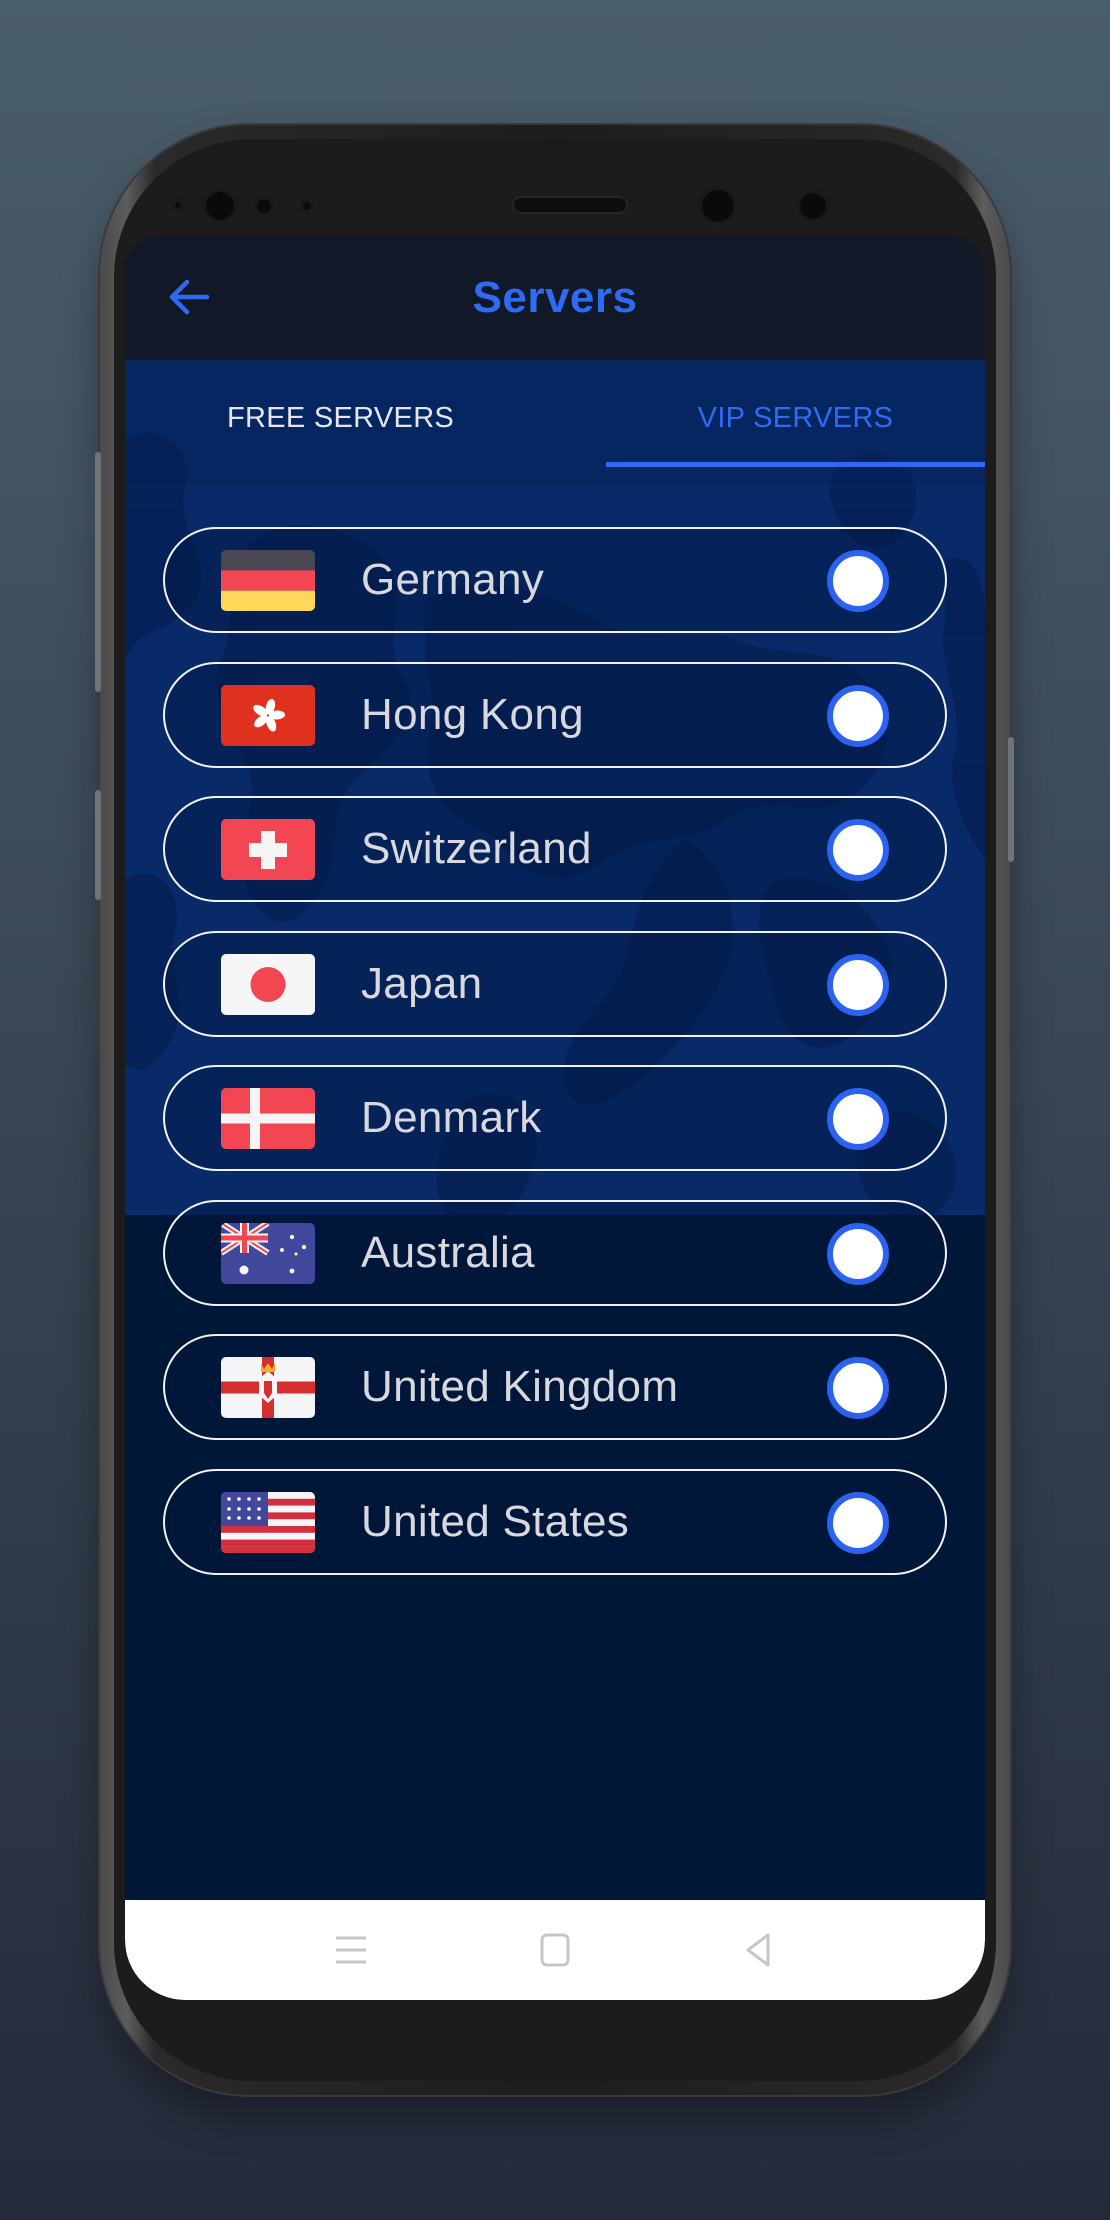  I want to click on server-row-denmark: Denmark, so click(555, 1118).